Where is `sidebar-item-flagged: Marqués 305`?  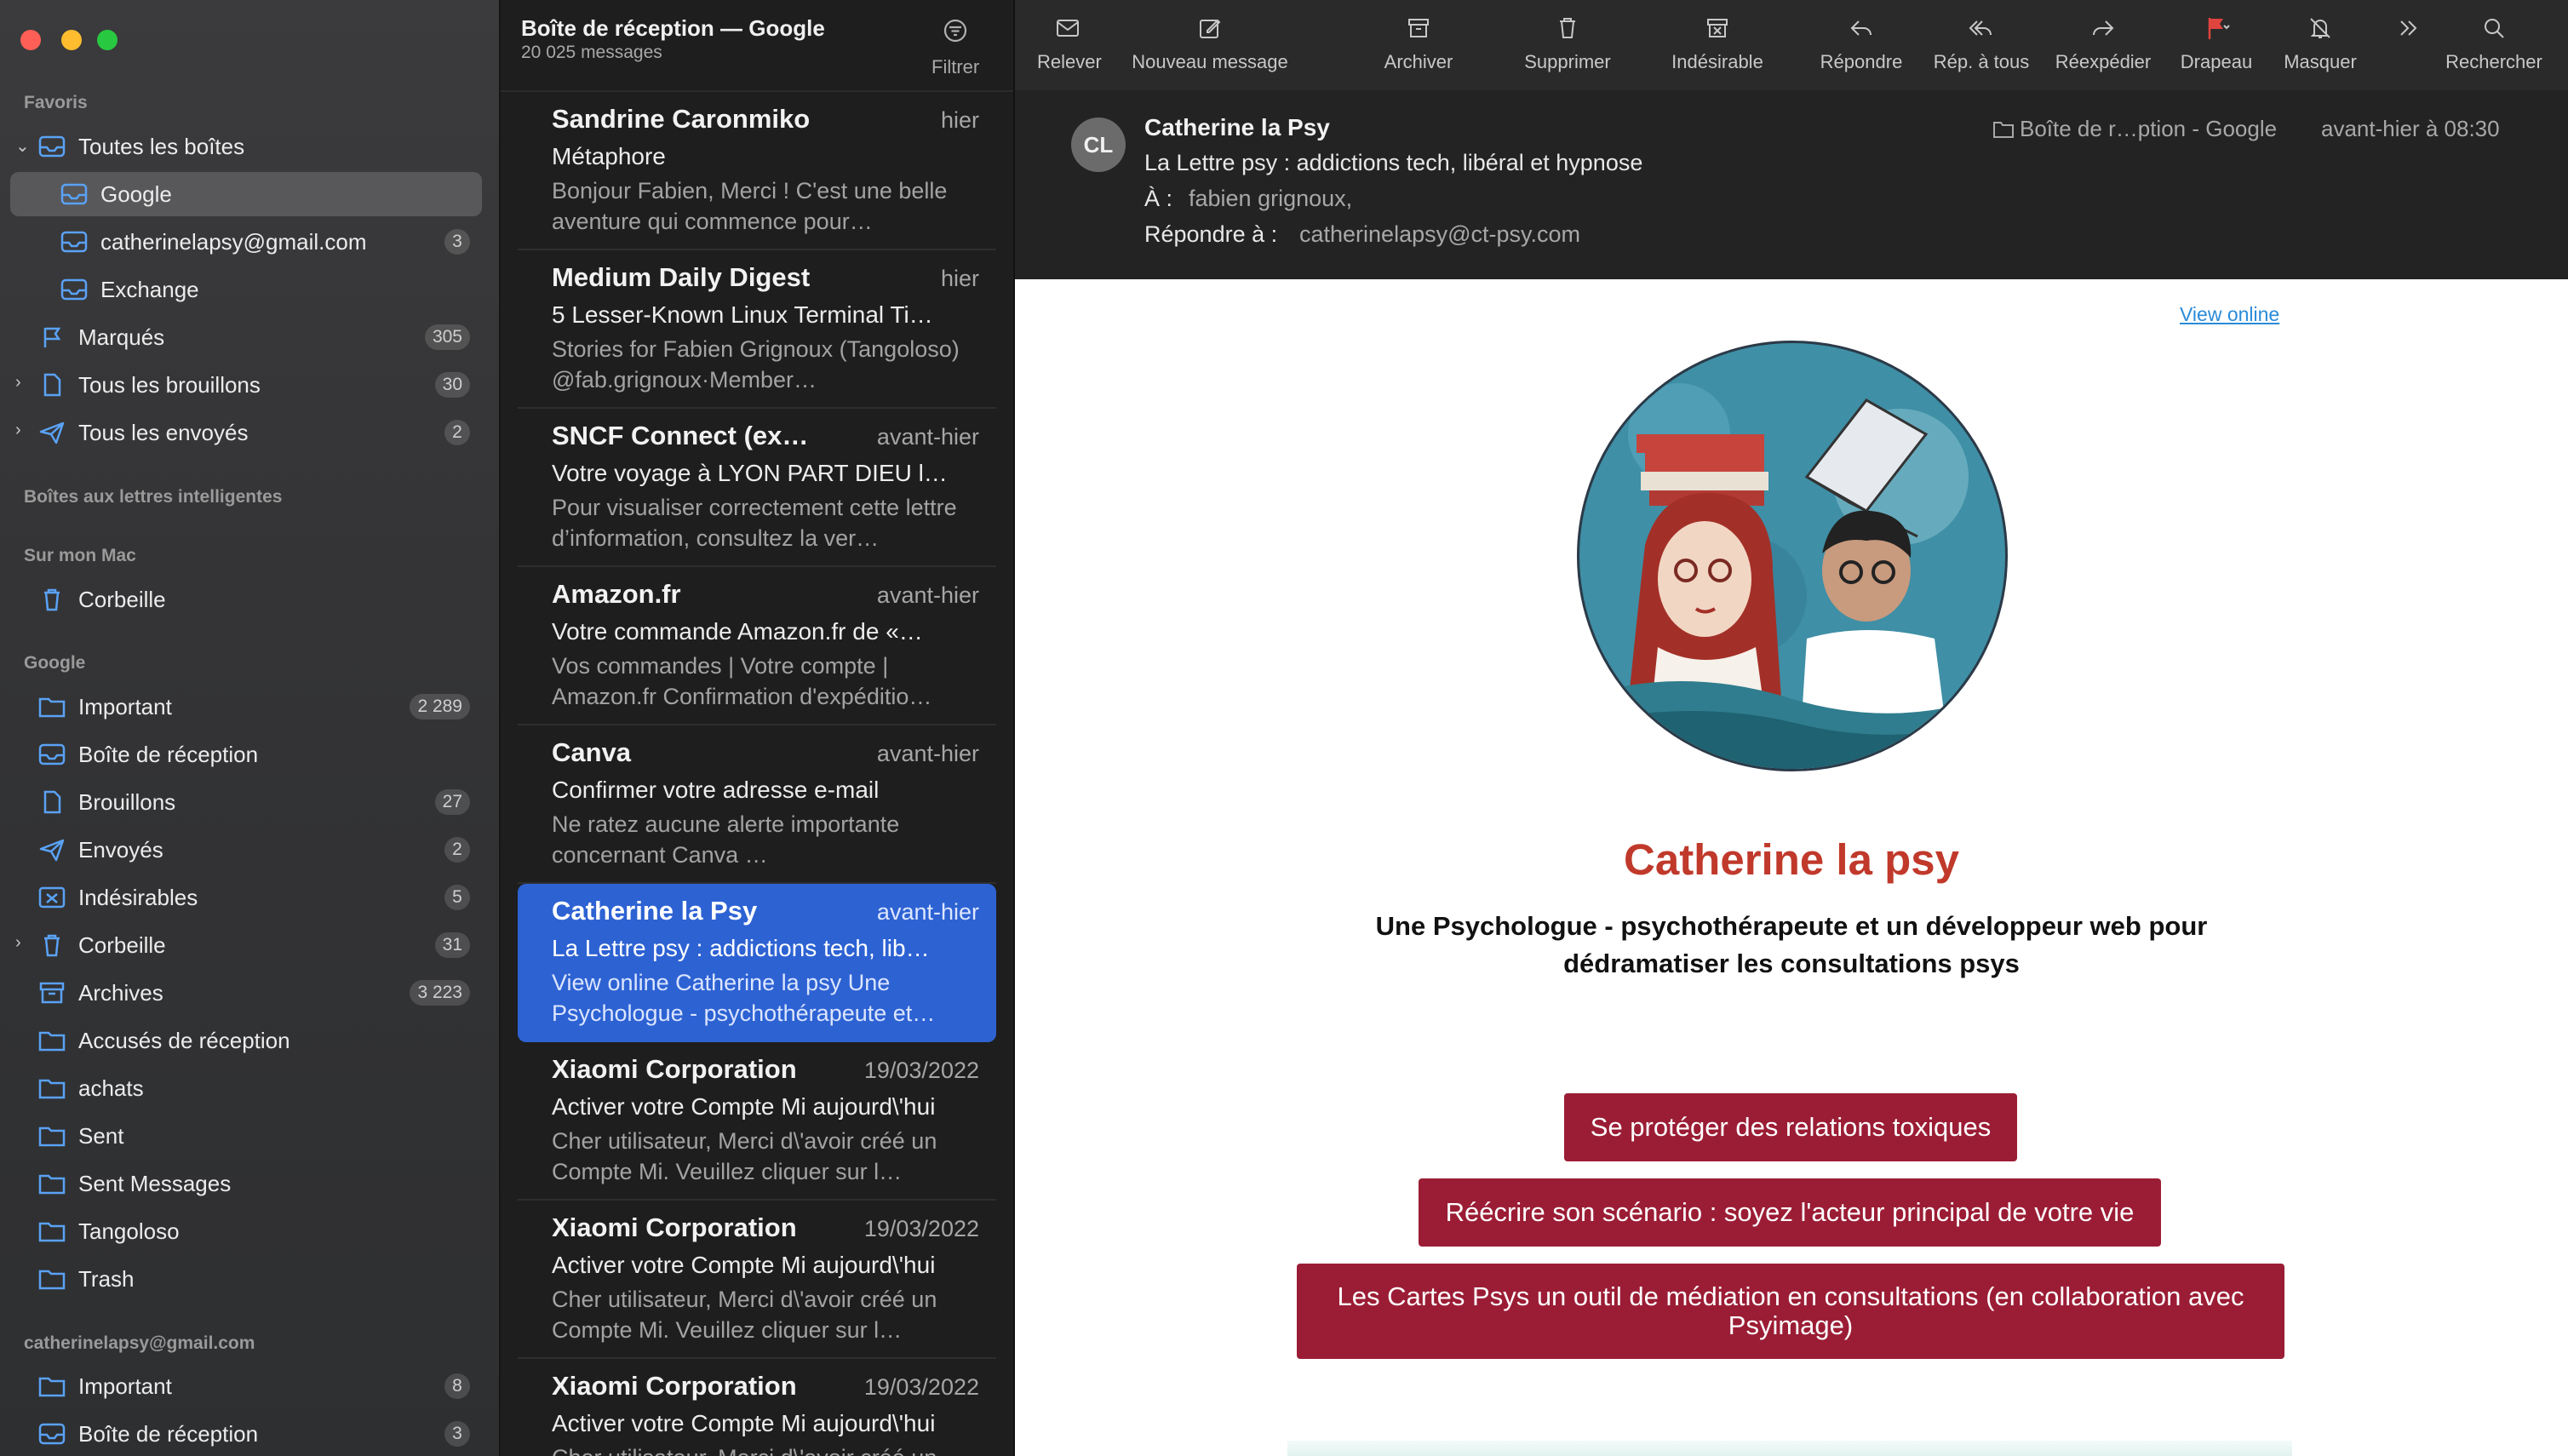 sidebar-item-flagged: Marqués 305 is located at coordinates (246, 337).